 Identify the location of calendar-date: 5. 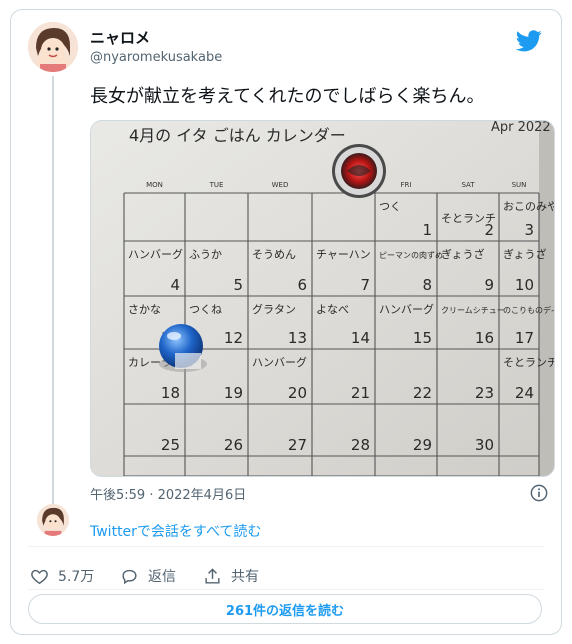
(238, 285).